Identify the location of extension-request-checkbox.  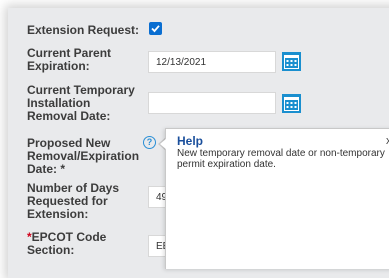
(155, 28).